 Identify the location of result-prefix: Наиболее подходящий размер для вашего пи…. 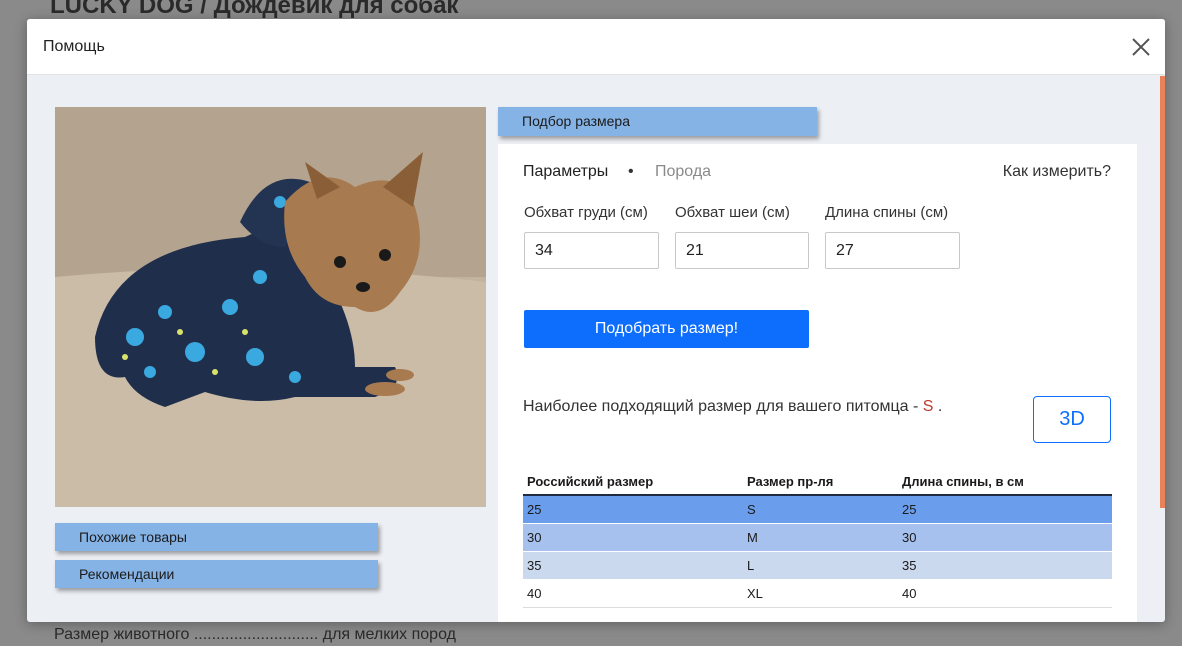
(721, 406).